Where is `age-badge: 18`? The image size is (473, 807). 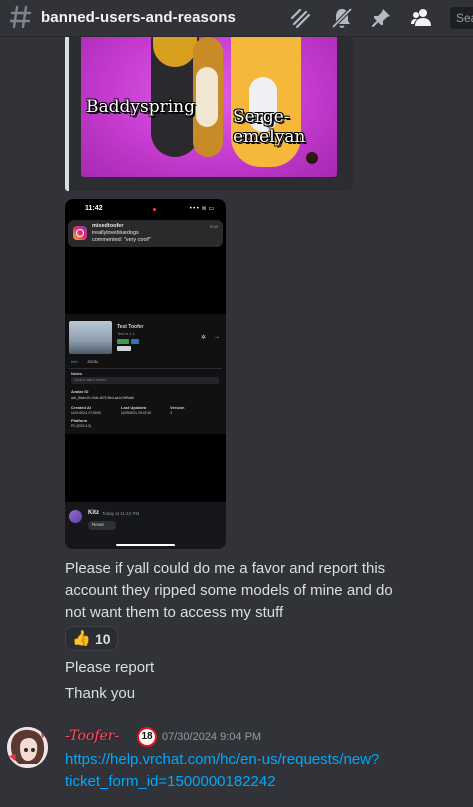
age-badge: 18 is located at coordinates (147, 737).